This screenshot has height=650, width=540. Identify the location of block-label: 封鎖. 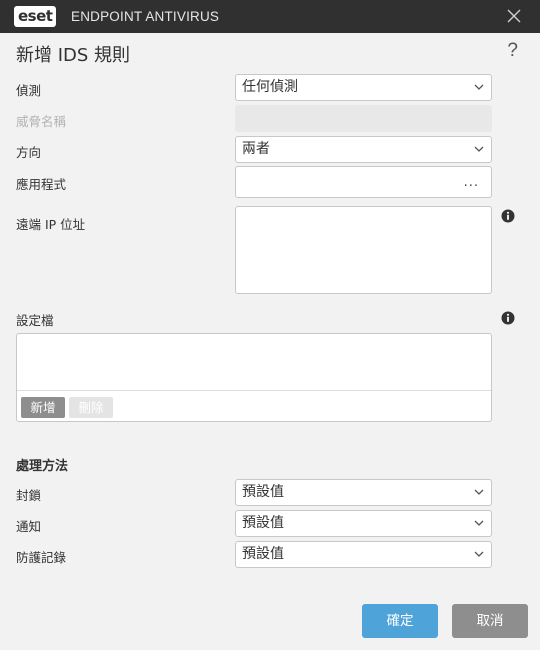
(29, 495).